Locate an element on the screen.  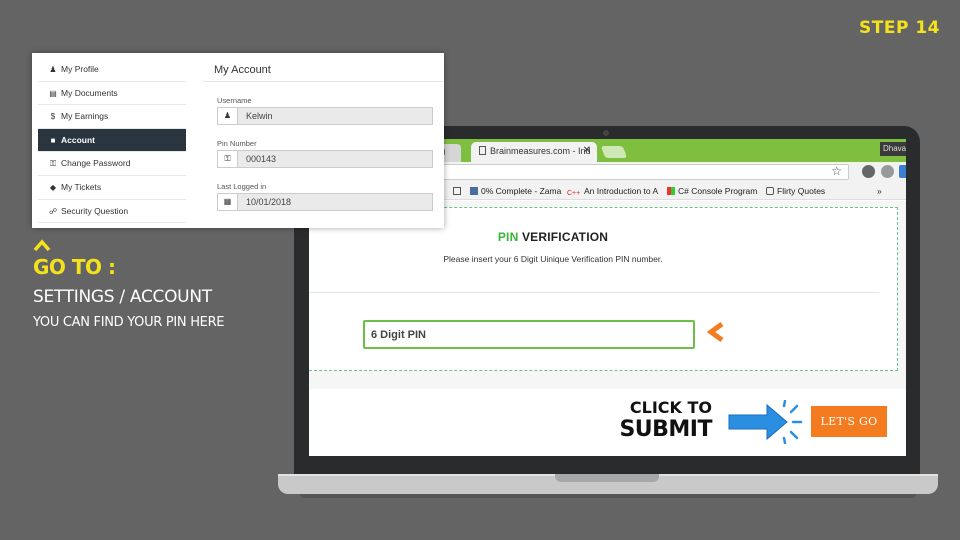
headset-icon: ☍ is located at coordinates (53, 211).